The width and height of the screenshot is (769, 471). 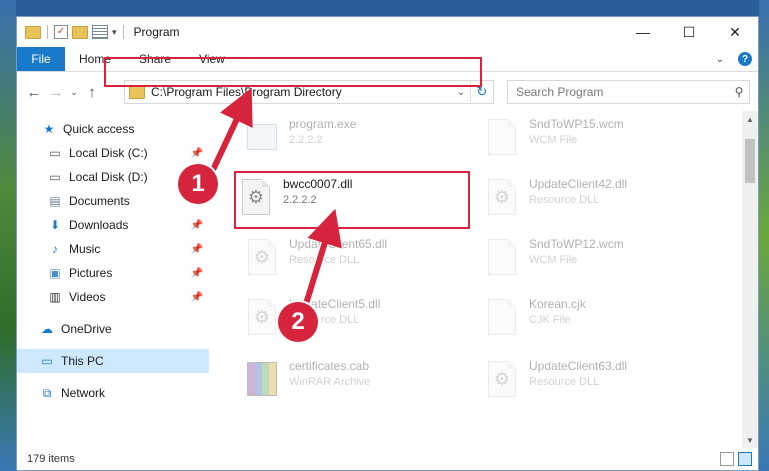 What do you see at coordinates (750, 161) in the screenshot?
I see `scrollbar-thumb` at bounding box center [750, 161].